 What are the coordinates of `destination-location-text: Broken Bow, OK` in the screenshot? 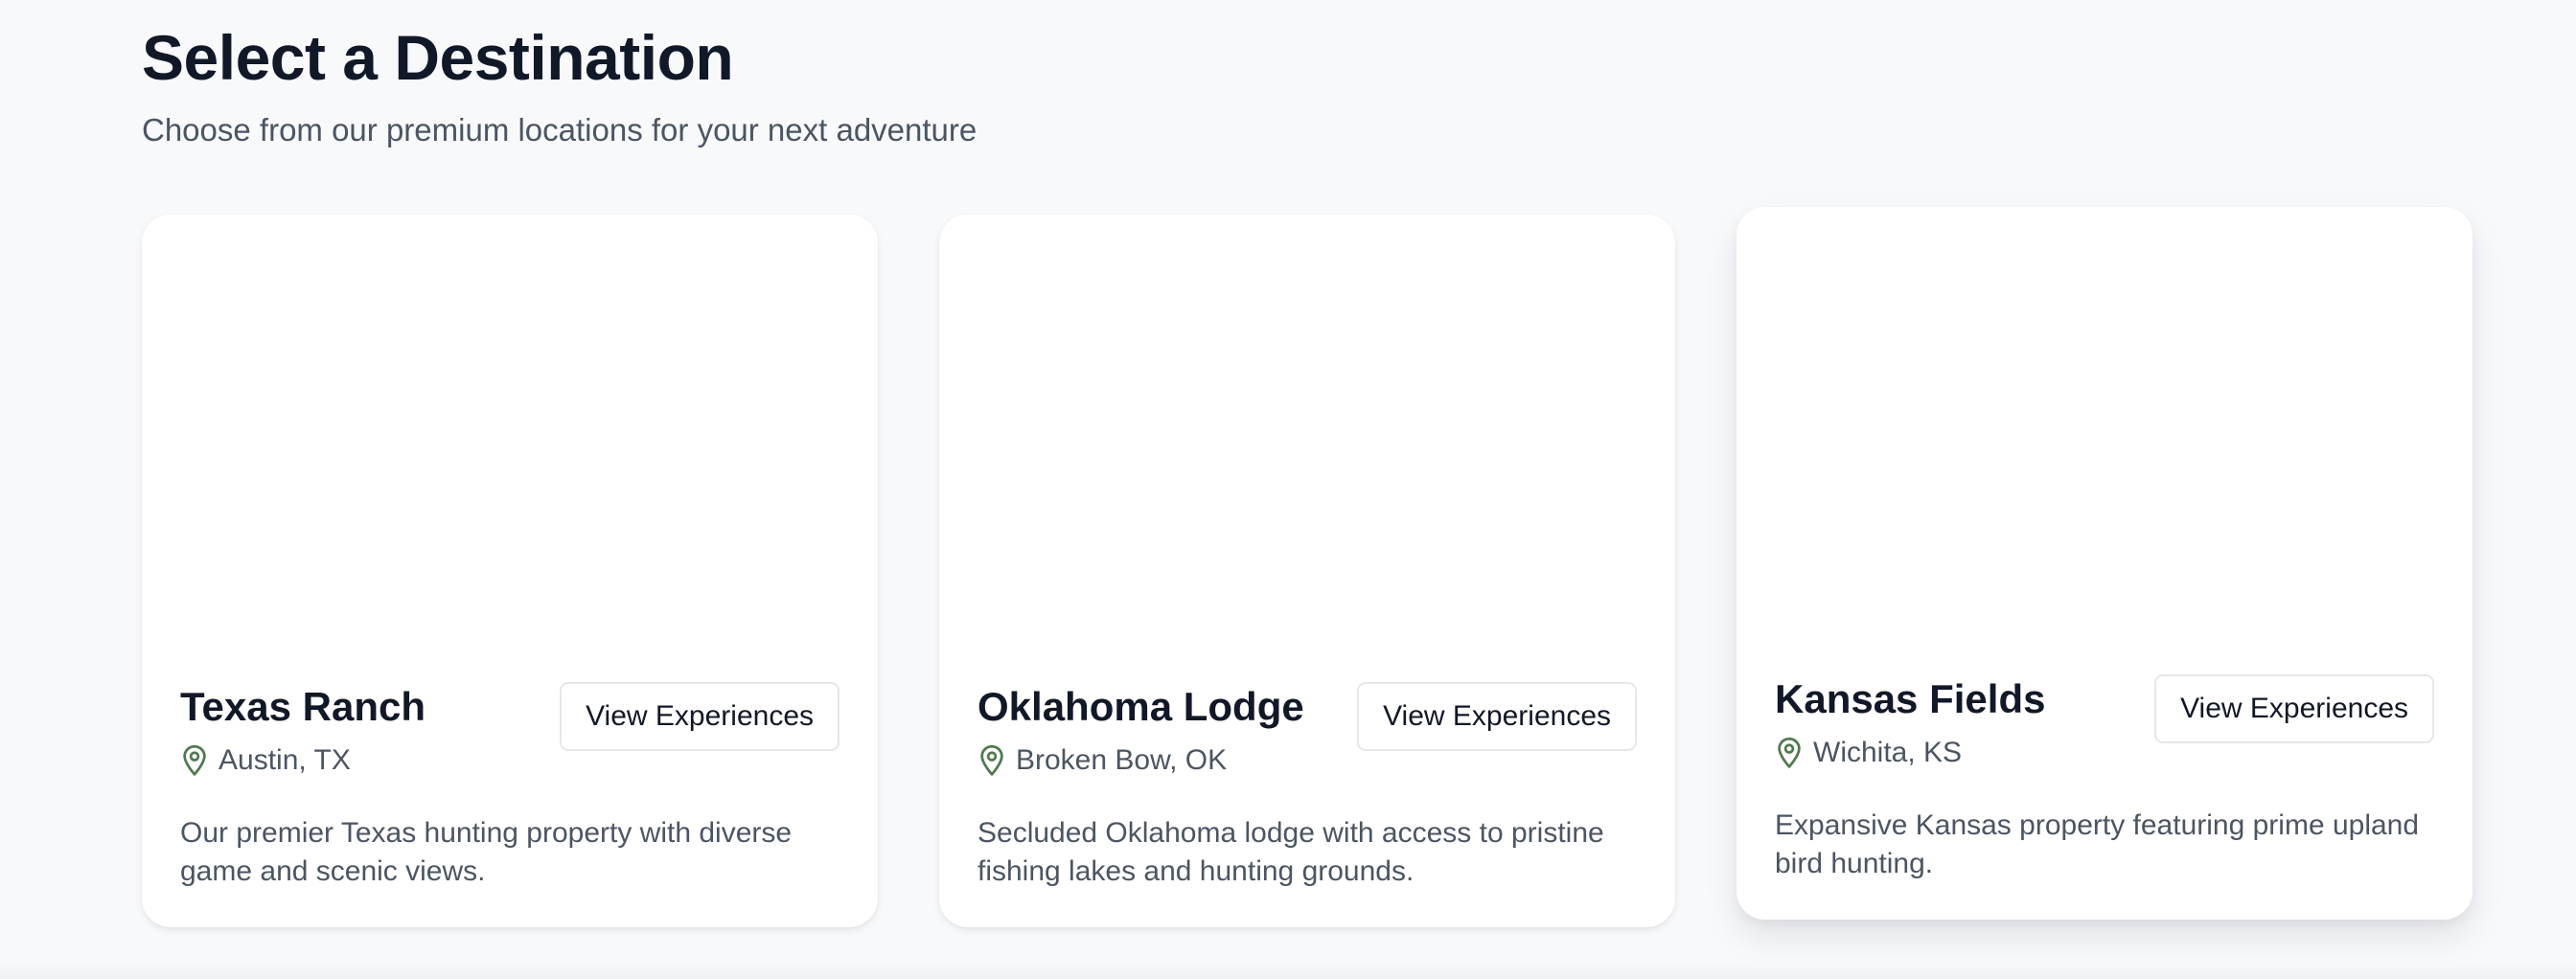 It's located at (1122, 760).